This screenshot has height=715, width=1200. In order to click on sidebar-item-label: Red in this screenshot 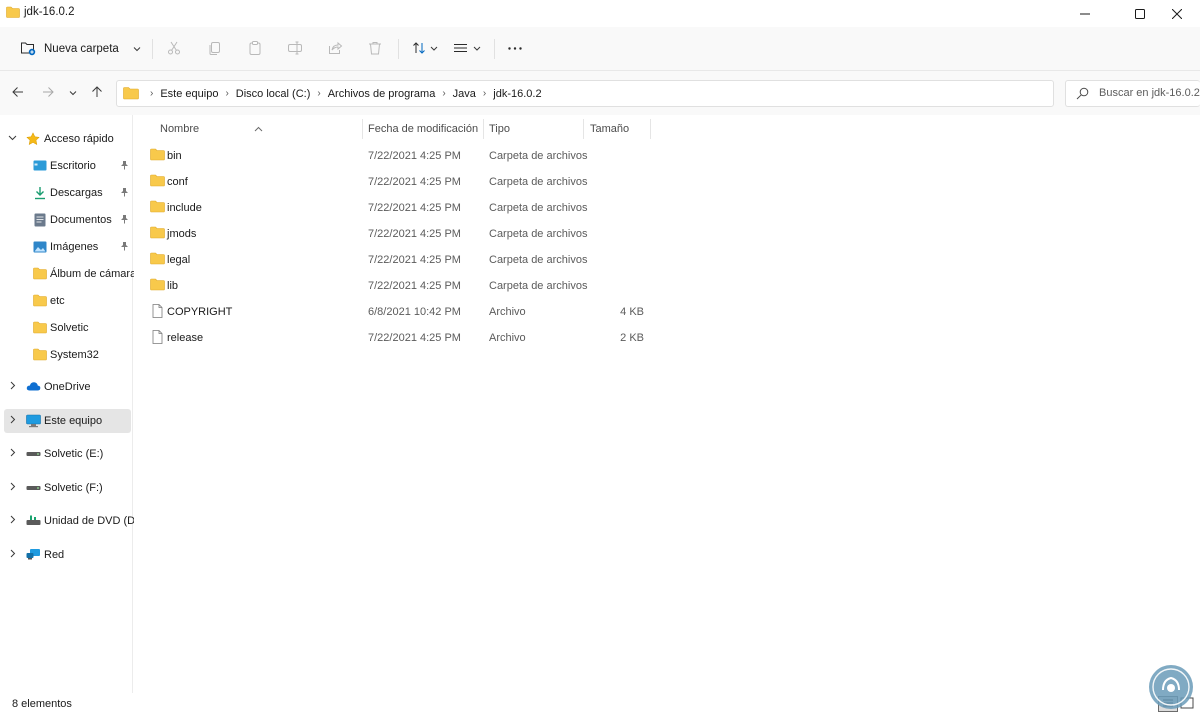, I will do `click(54, 555)`.